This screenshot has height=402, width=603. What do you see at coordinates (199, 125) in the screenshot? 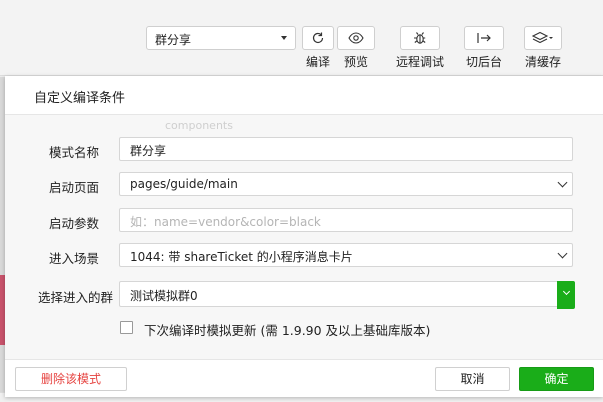
I see `background-ghost-text: components` at bounding box center [199, 125].